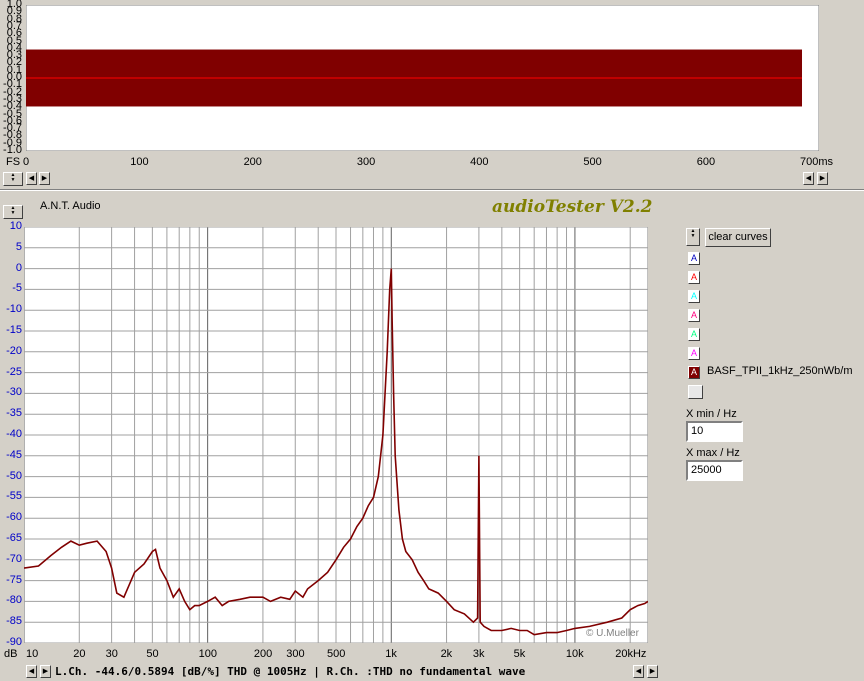 The height and width of the screenshot is (681, 864). What do you see at coordinates (14, 350) in the screenshot?
I see `bottom-y-tick-label: -20` at bounding box center [14, 350].